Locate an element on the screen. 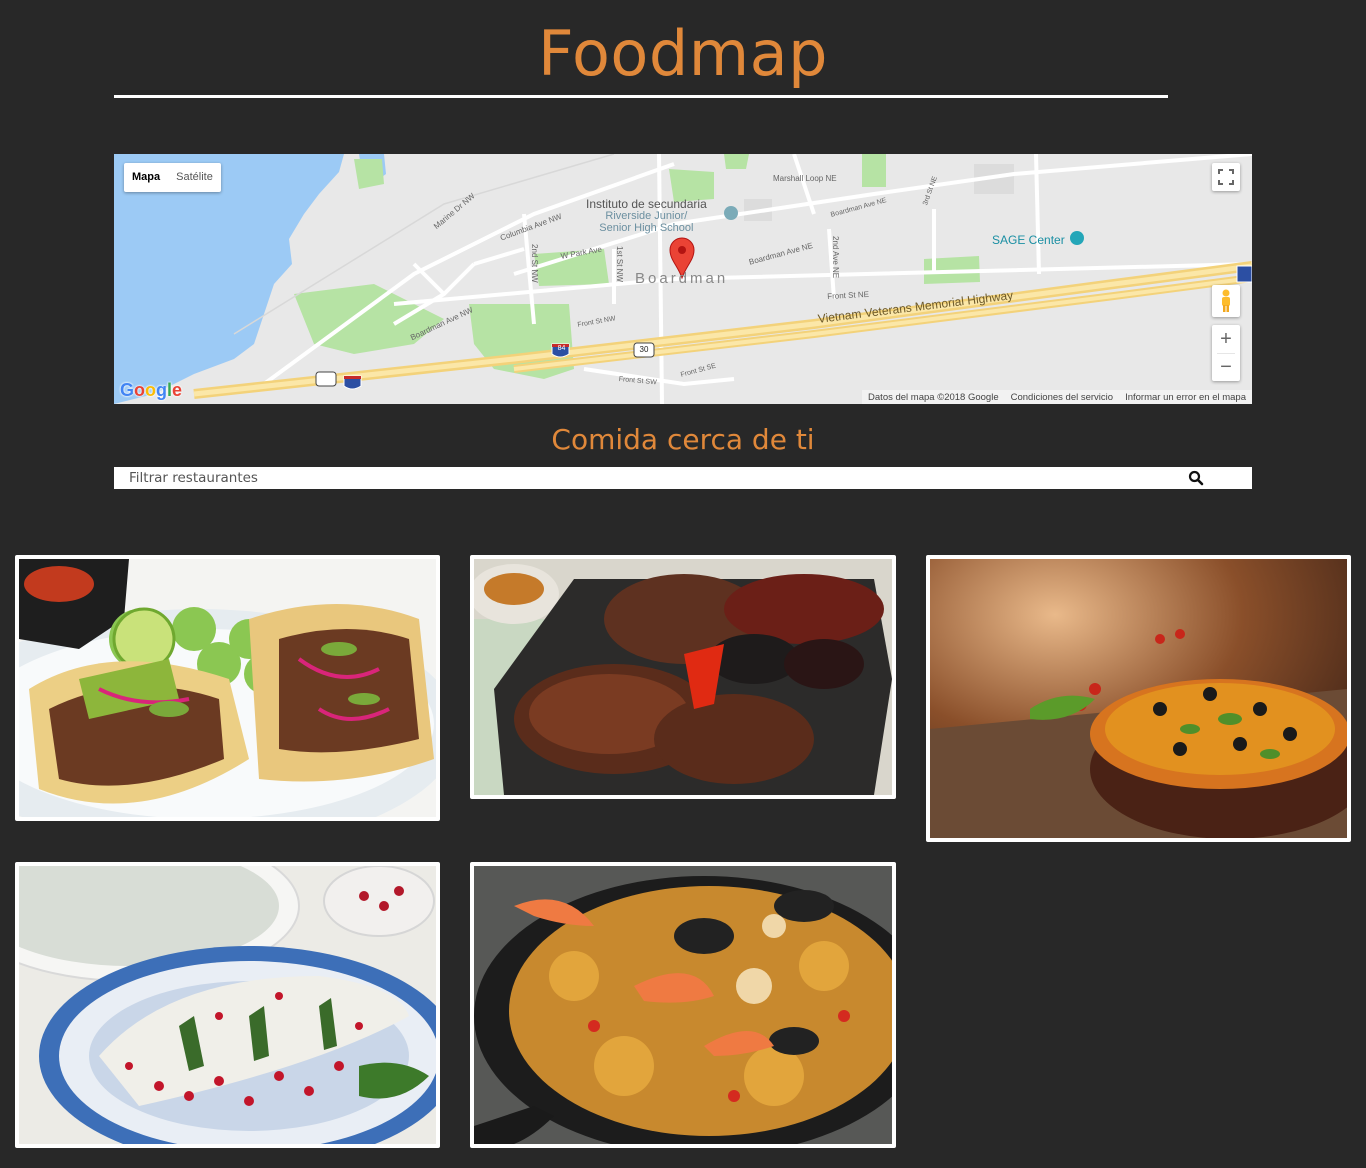 The image size is (1366, 1168). restaurant-card-tacos is located at coordinates (227, 688).